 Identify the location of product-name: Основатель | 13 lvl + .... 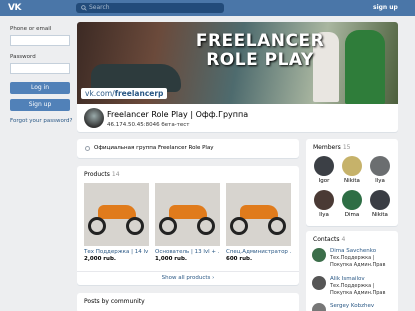
(187, 252).